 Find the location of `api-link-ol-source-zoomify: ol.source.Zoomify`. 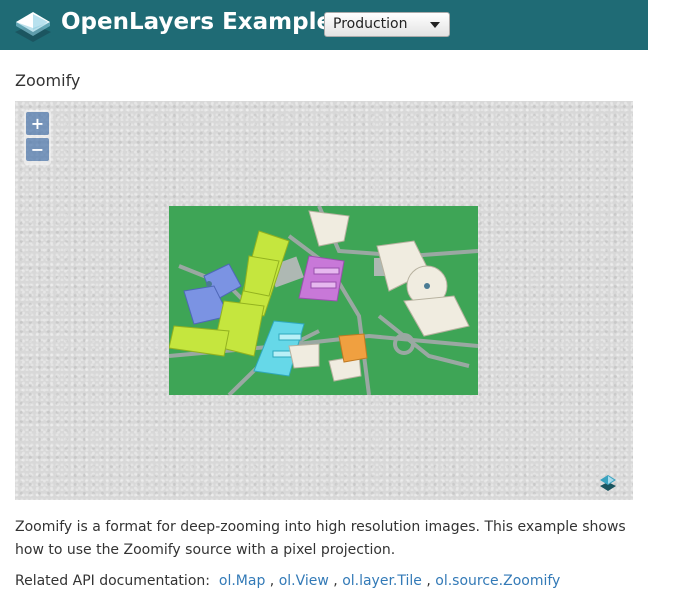

api-link-ol-source-zoomify: ol.source.Zoomify is located at coordinates (497, 581).